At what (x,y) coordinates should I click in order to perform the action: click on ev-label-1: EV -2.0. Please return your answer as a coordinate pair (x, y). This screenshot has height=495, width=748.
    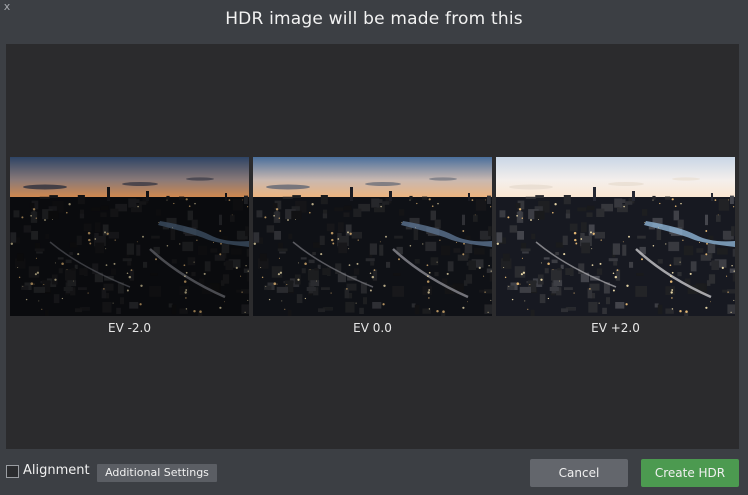
    Looking at the image, I should click on (129, 328).